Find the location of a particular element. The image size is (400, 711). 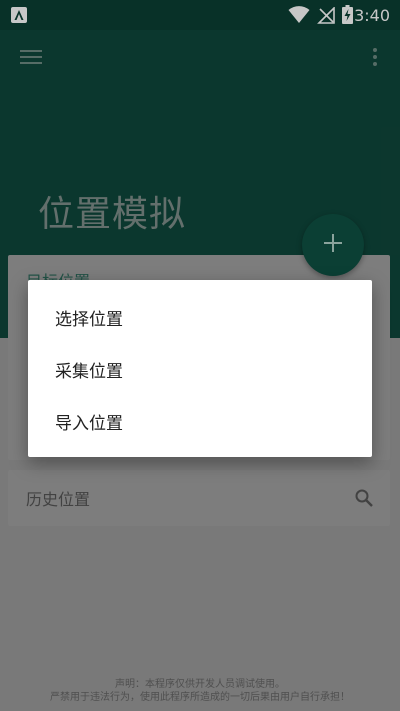

add-icon is located at coordinates (333, 245).